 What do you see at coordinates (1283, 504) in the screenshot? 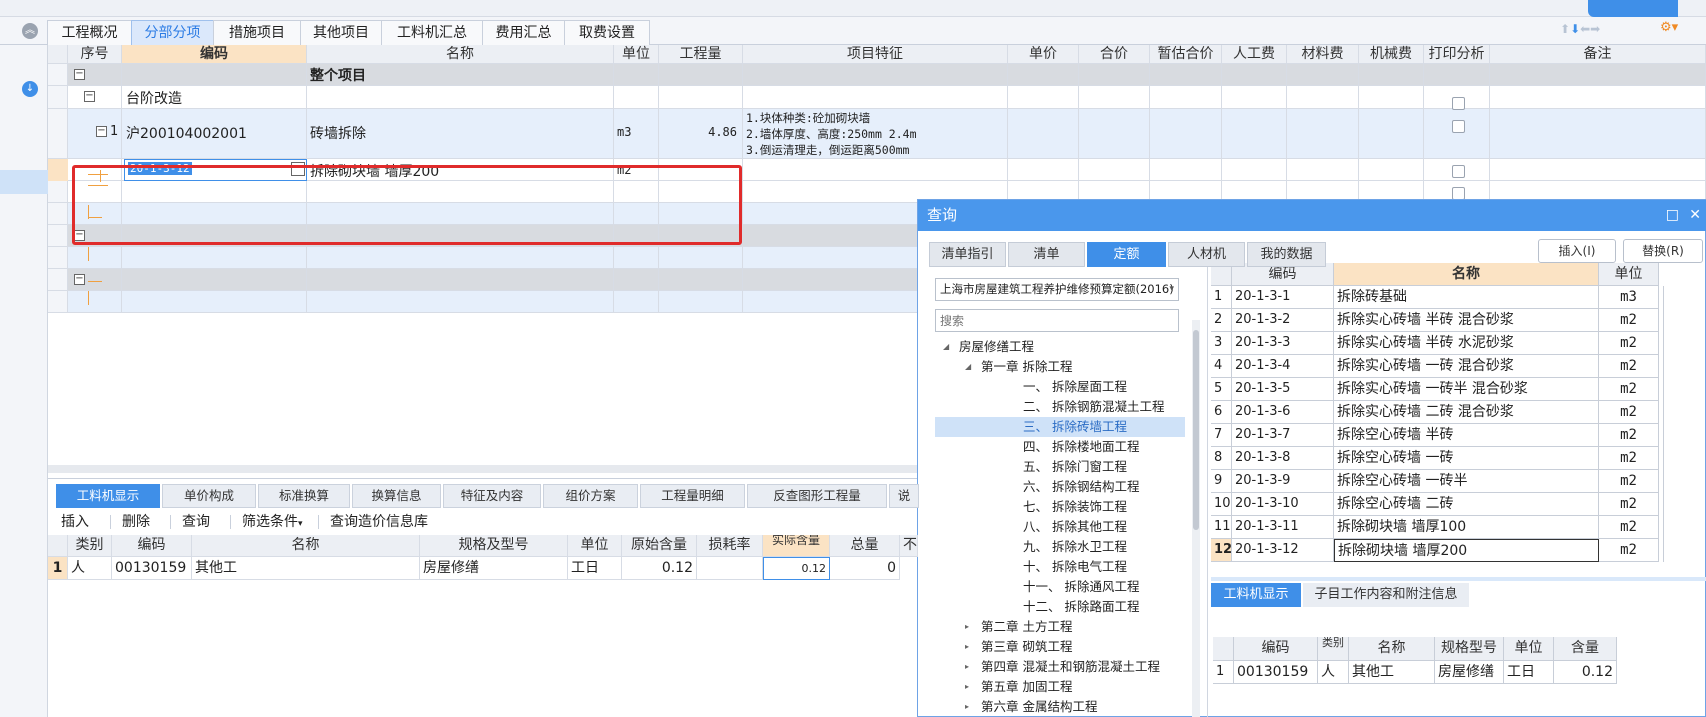
I see `list-cell-1: 20-1-3-10` at bounding box center [1283, 504].